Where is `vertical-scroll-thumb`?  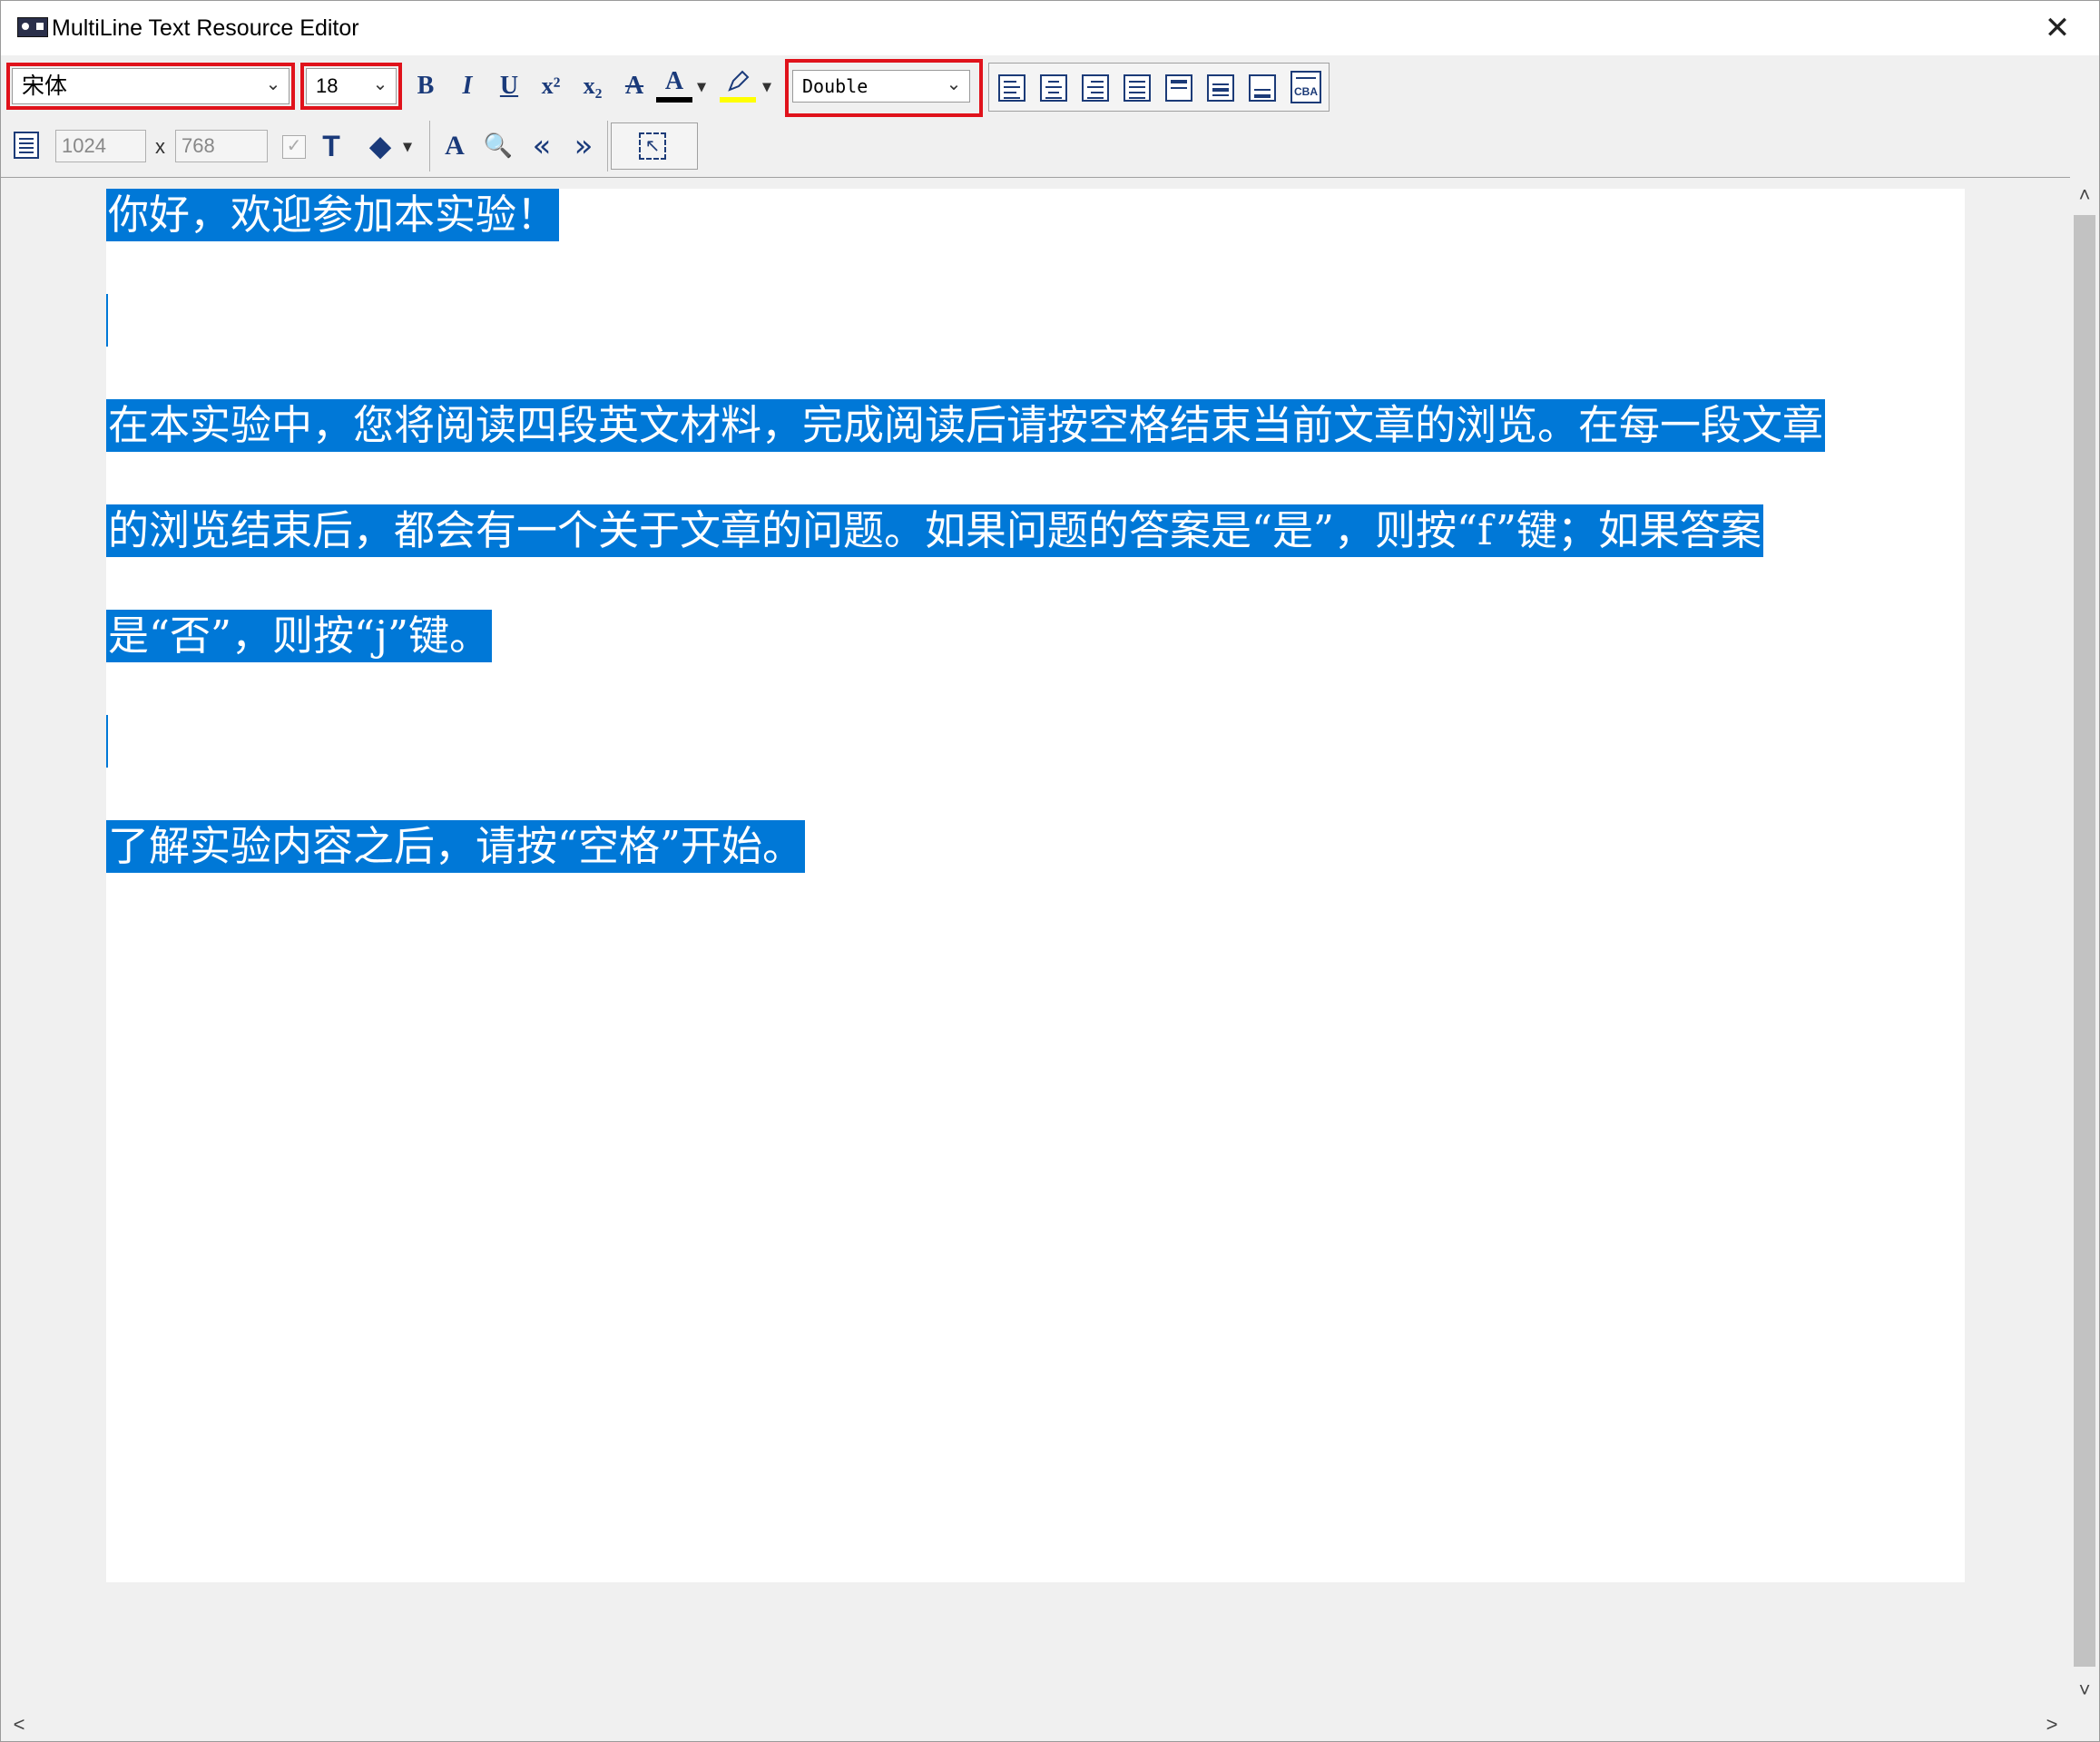
vertical-scroll-thumb is located at coordinates (2084, 941).